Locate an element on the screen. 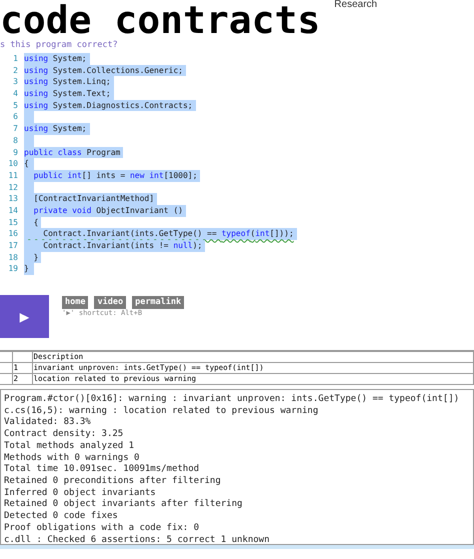 The image size is (474, 559). output-line: Proof obligations with a code fix: 0 is located at coordinates (102, 528).